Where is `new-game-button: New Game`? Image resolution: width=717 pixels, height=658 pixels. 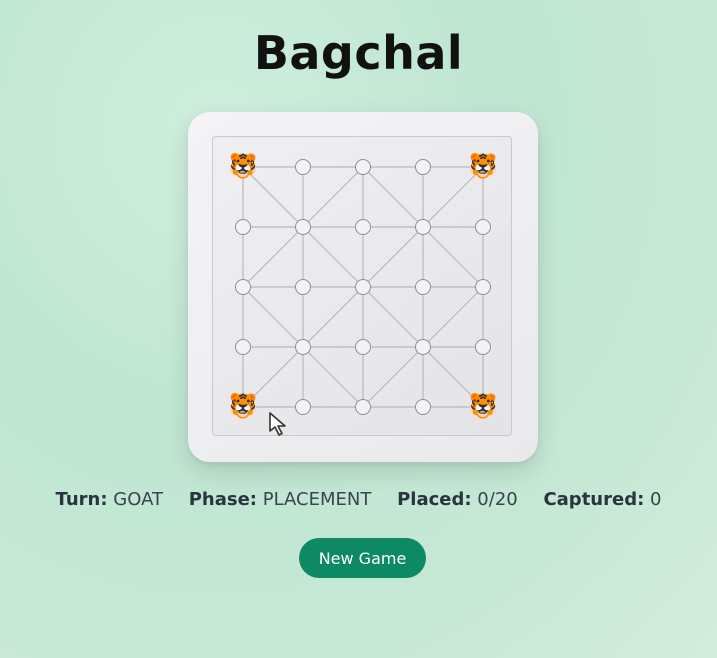
new-game-button: New Game is located at coordinates (362, 558).